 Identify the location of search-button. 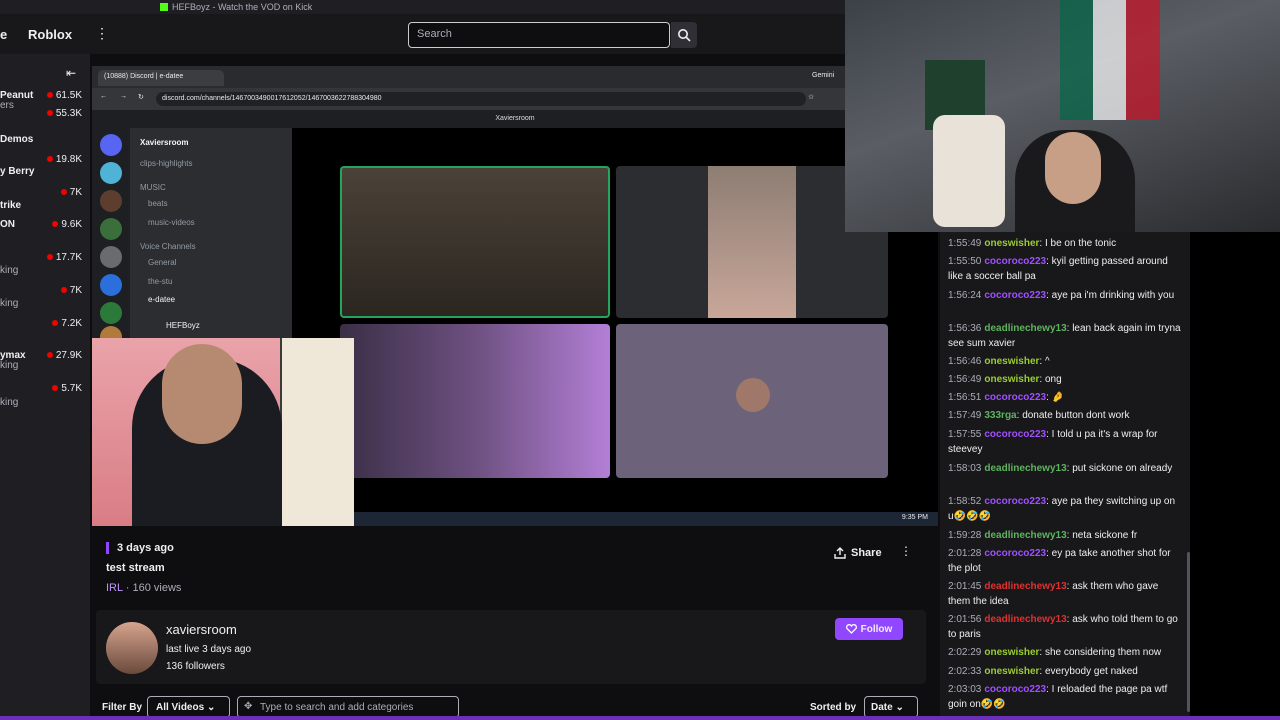
(684, 35).